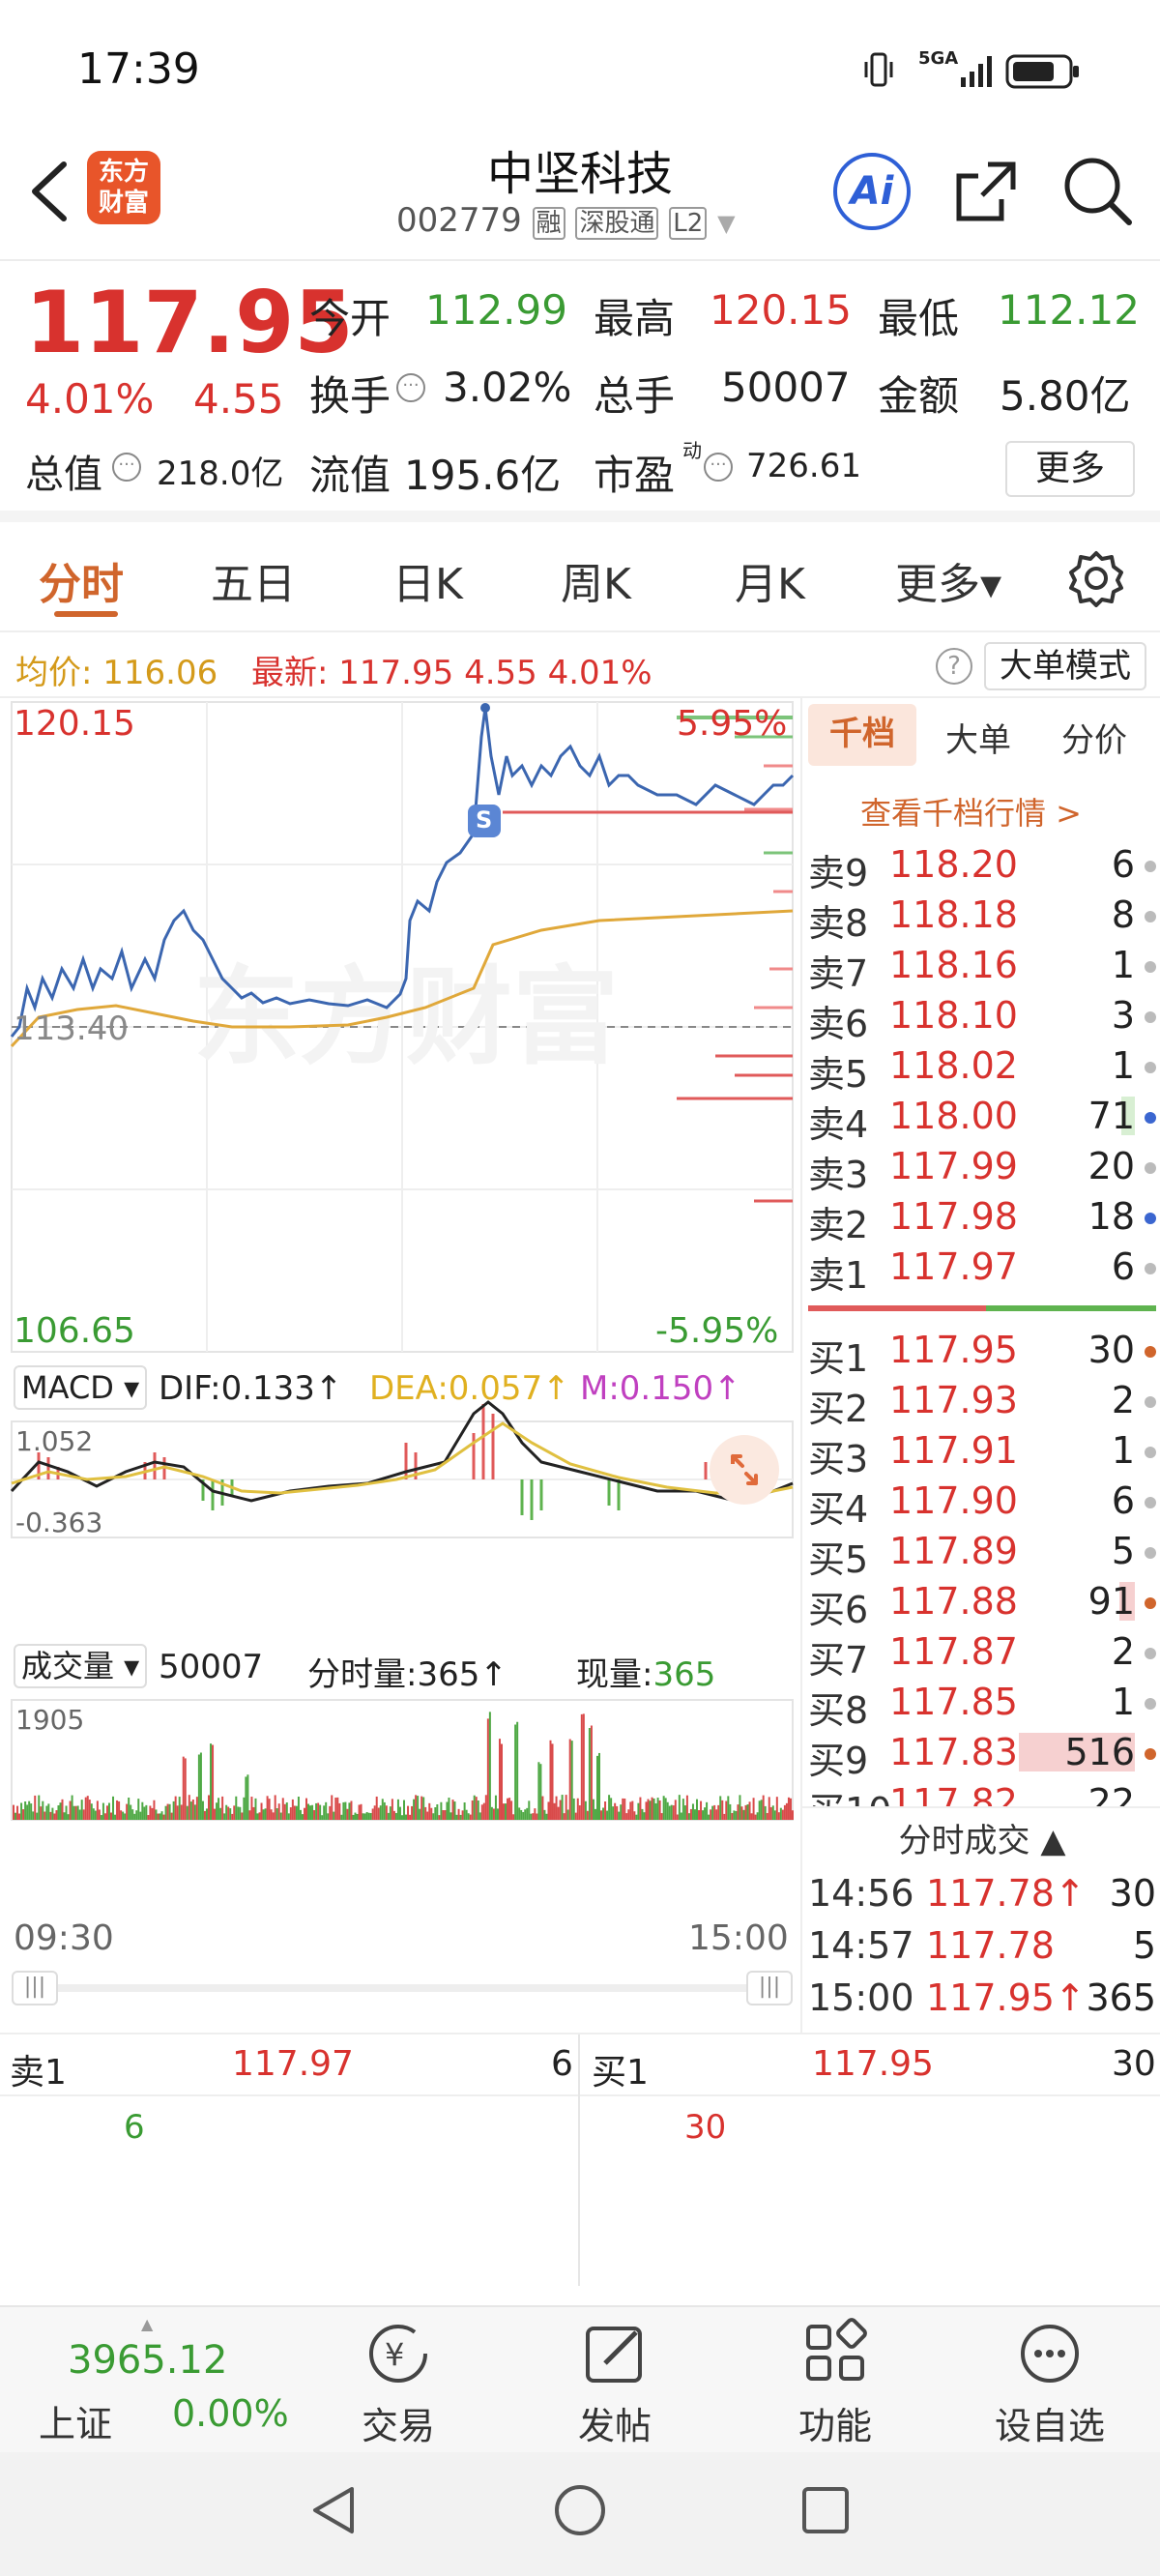 The width and height of the screenshot is (1160, 2576). I want to click on index-value: 3965.12, so click(148, 2360).